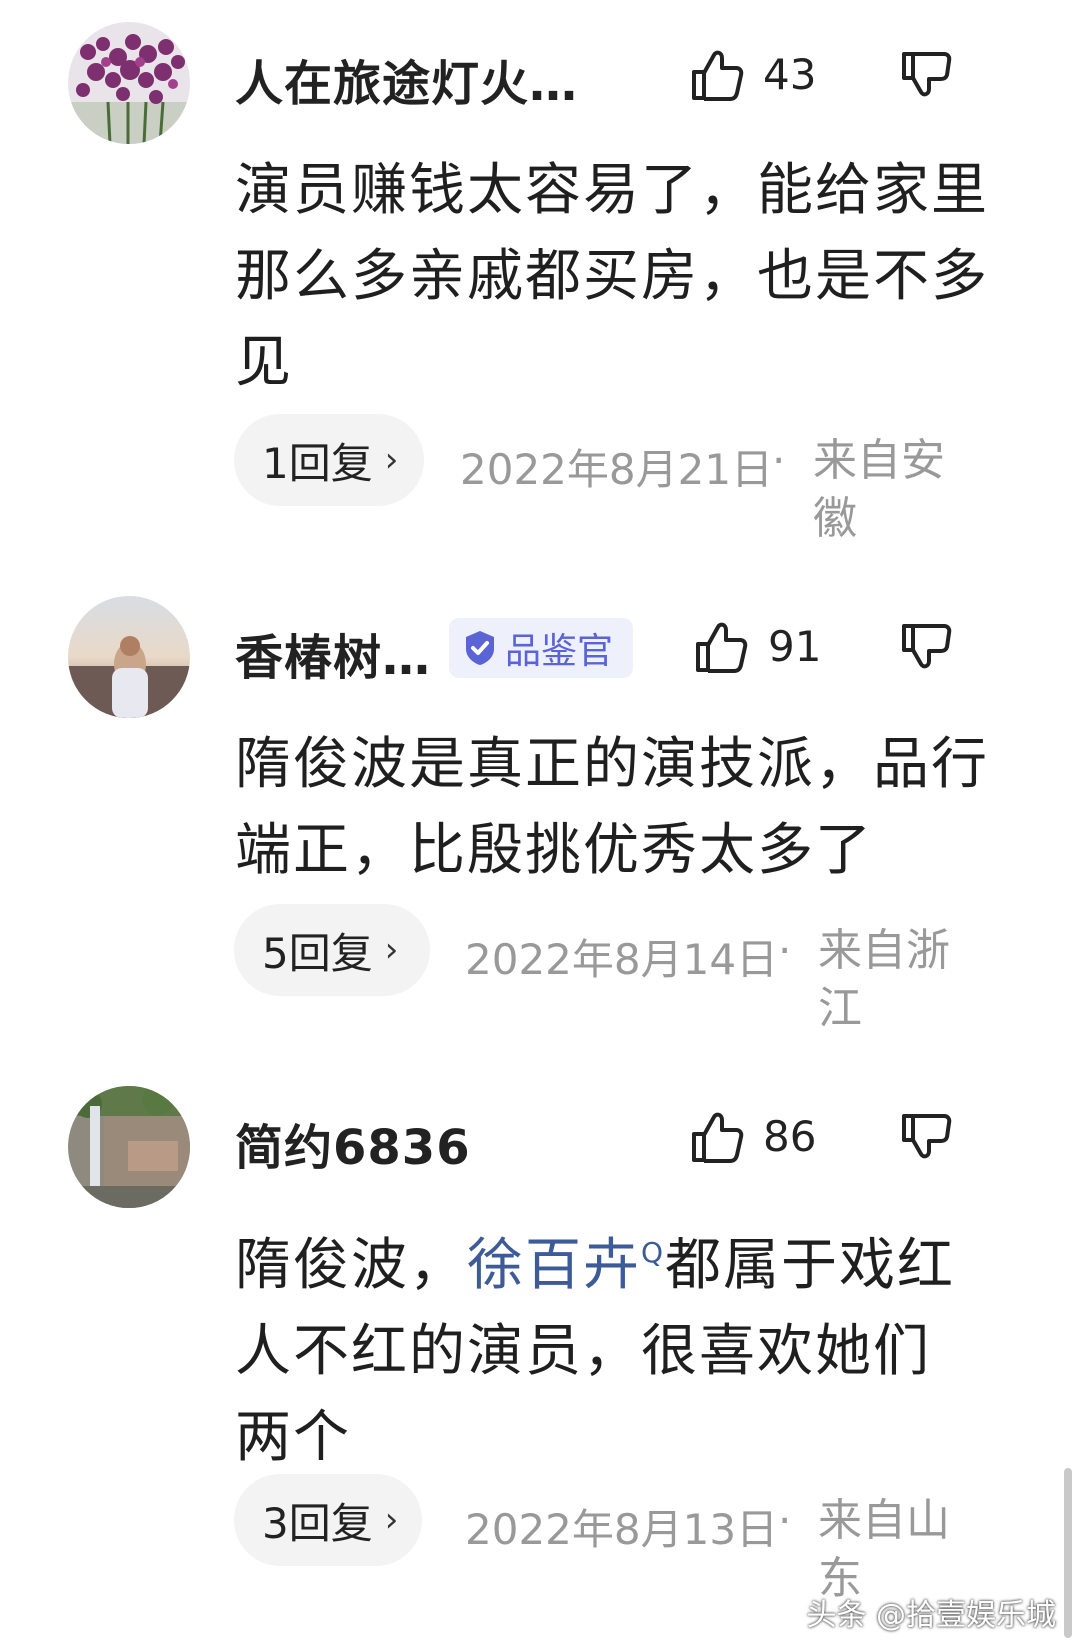 This screenshot has height=1648, width=1080. What do you see at coordinates (884, 979) in the screenshot?
I see `comment-location: 来自浙江` at bounding box center [884, 979].